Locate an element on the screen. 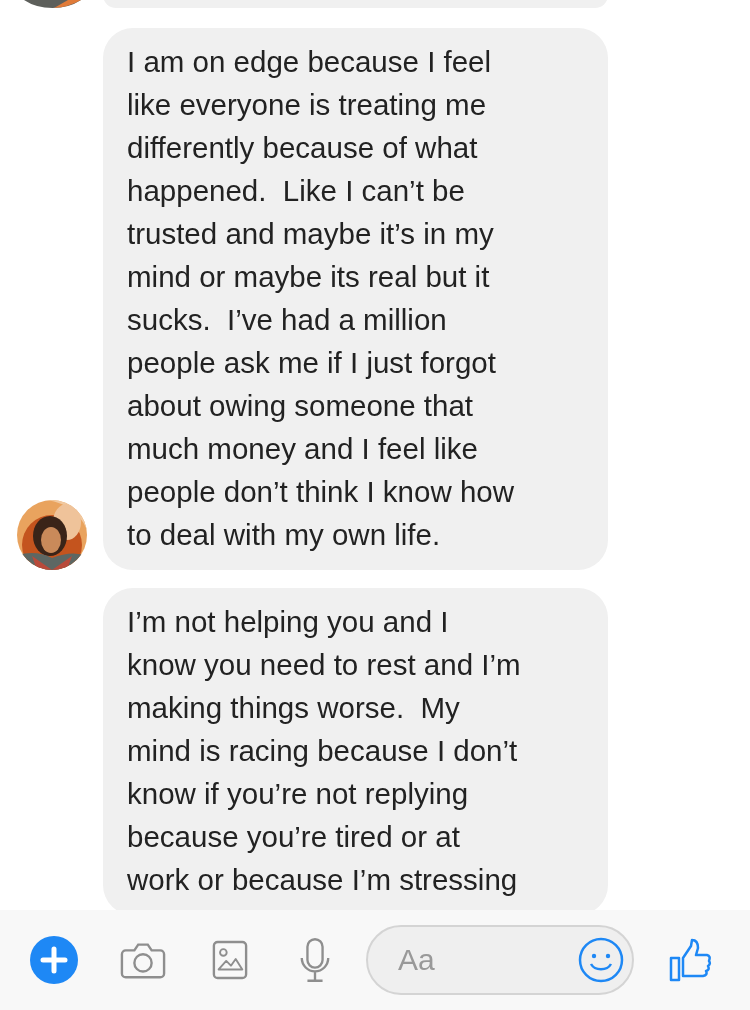 This screenshot has height=1010, width=750. emoji-icon is located at coordinates (601, 960).